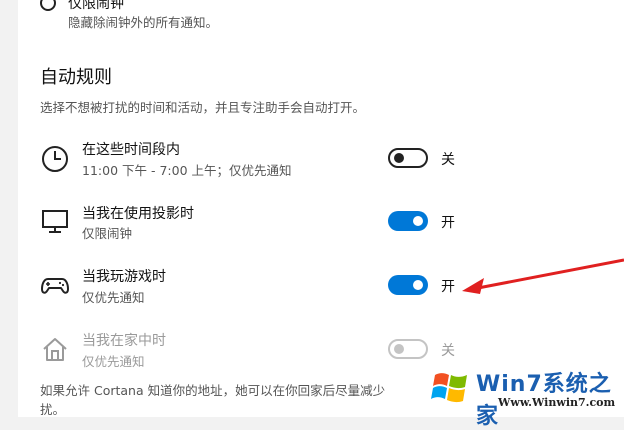 This screenshot has width=624, height=430. I want to click on rule-title: 当我在家中时, so click(124, 341).